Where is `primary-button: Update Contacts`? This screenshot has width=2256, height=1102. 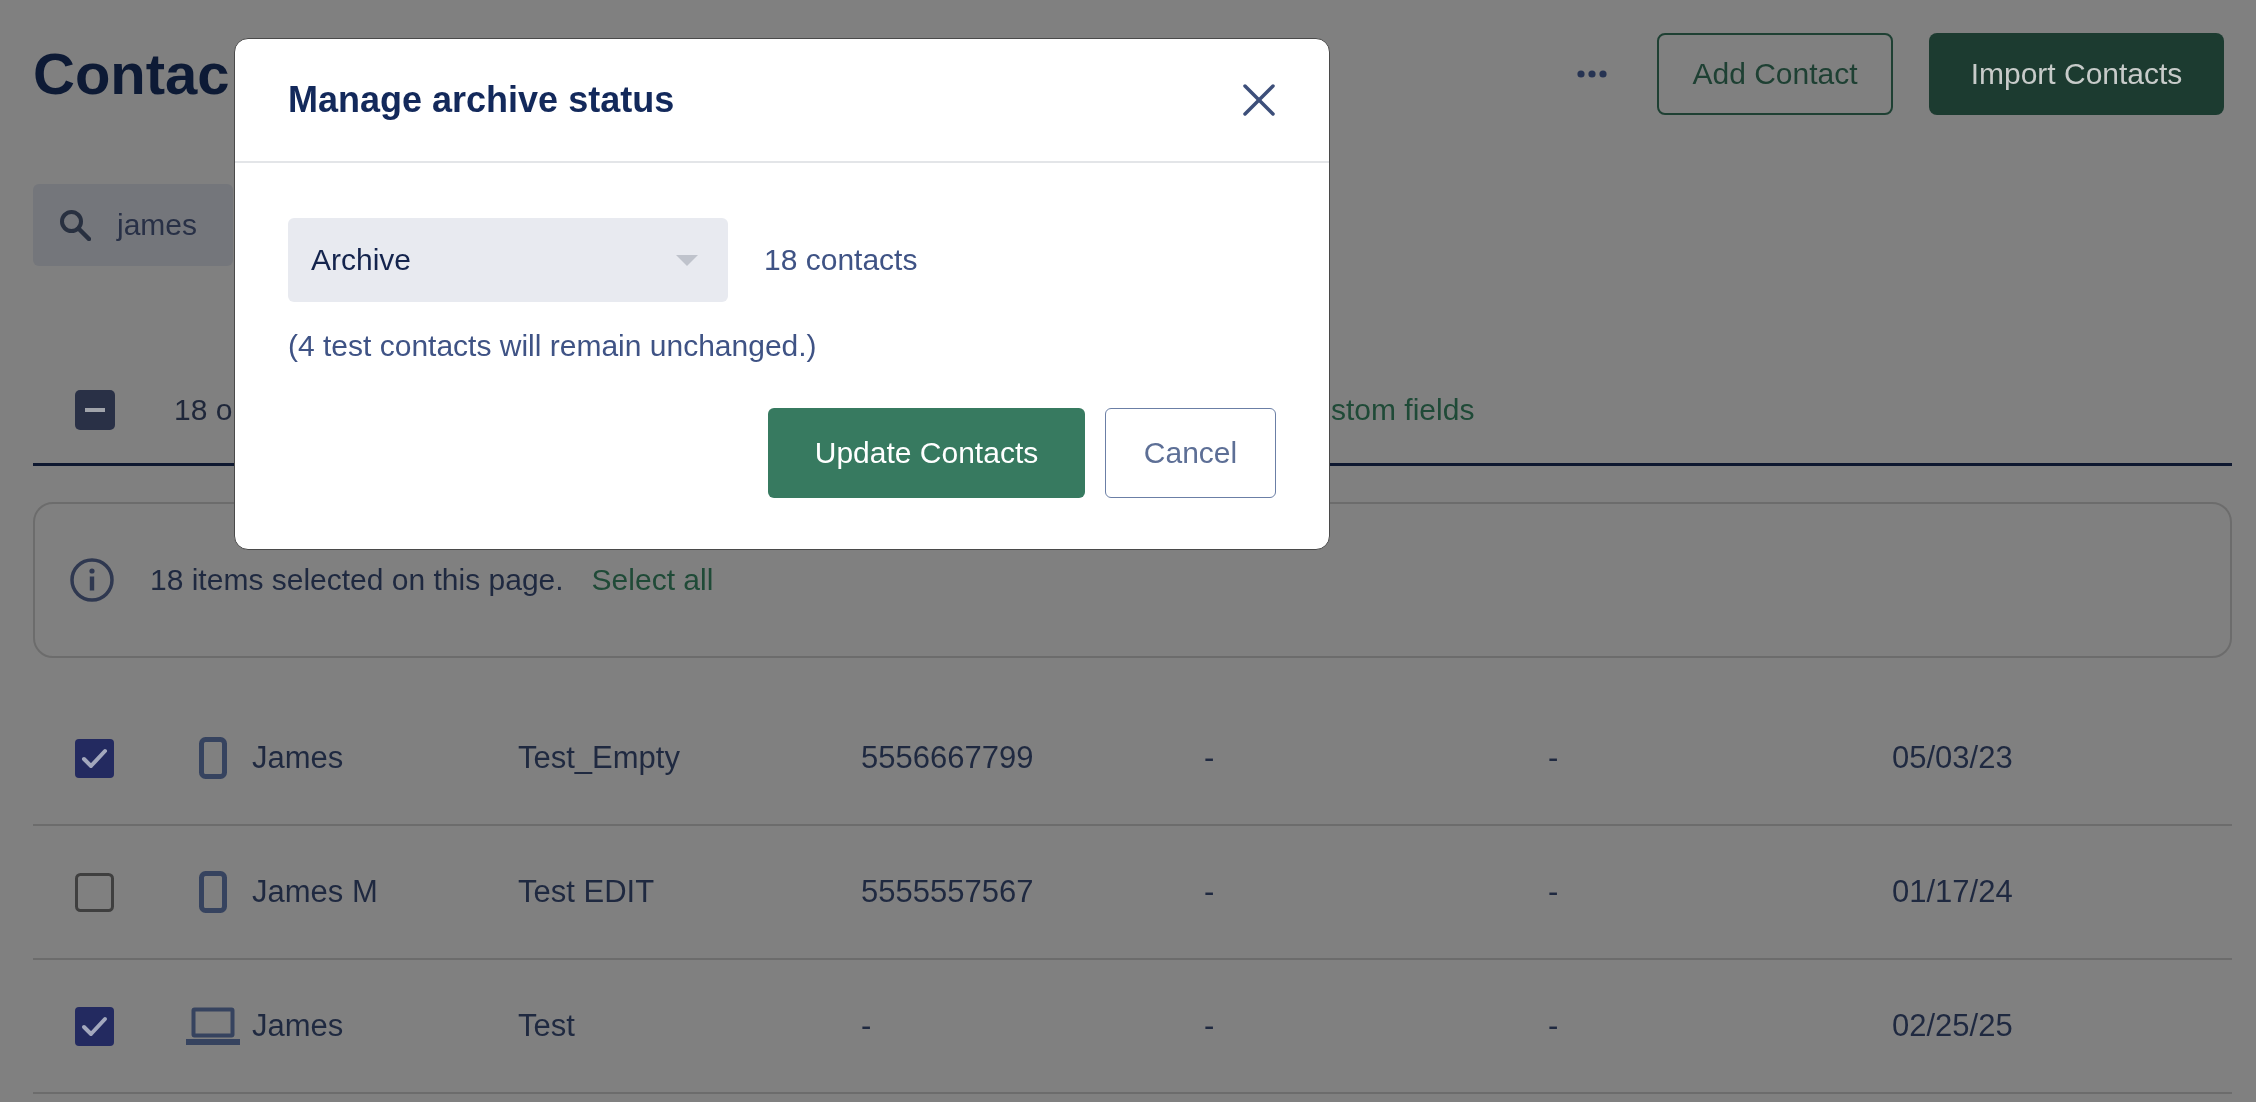
primary-button: Update Contacts is located at coordinates (926, 453).